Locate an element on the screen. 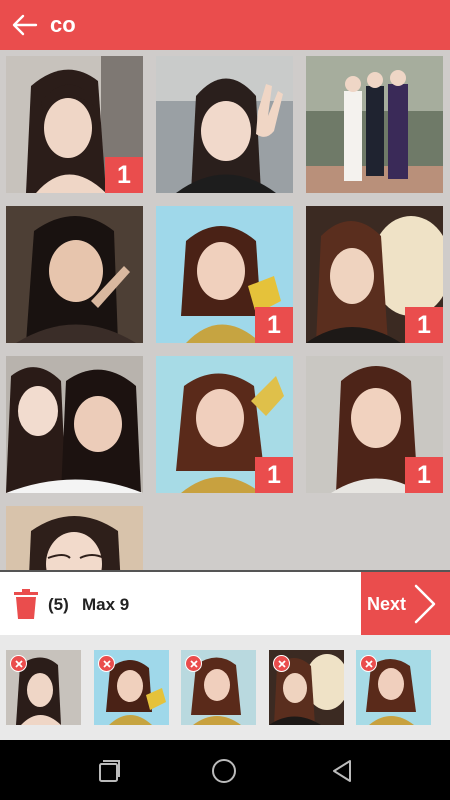  delete-button is located at coordinates (26, 604).